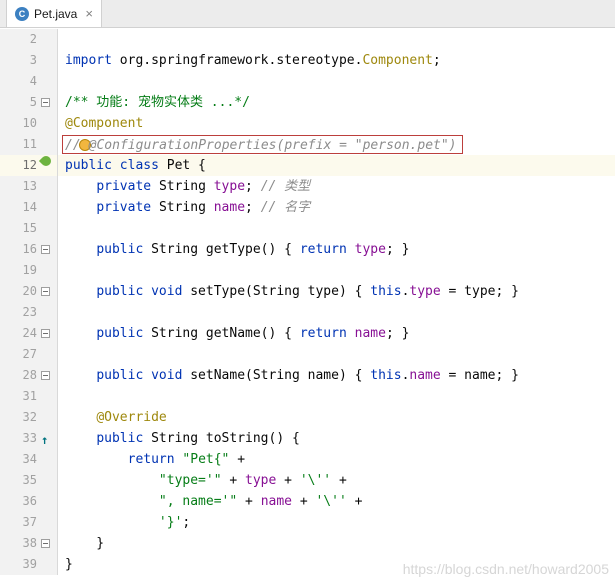 Image resolution: width=615 pixels, height=581 pixels. I want to click on gutter: 34, so click(29, 459).